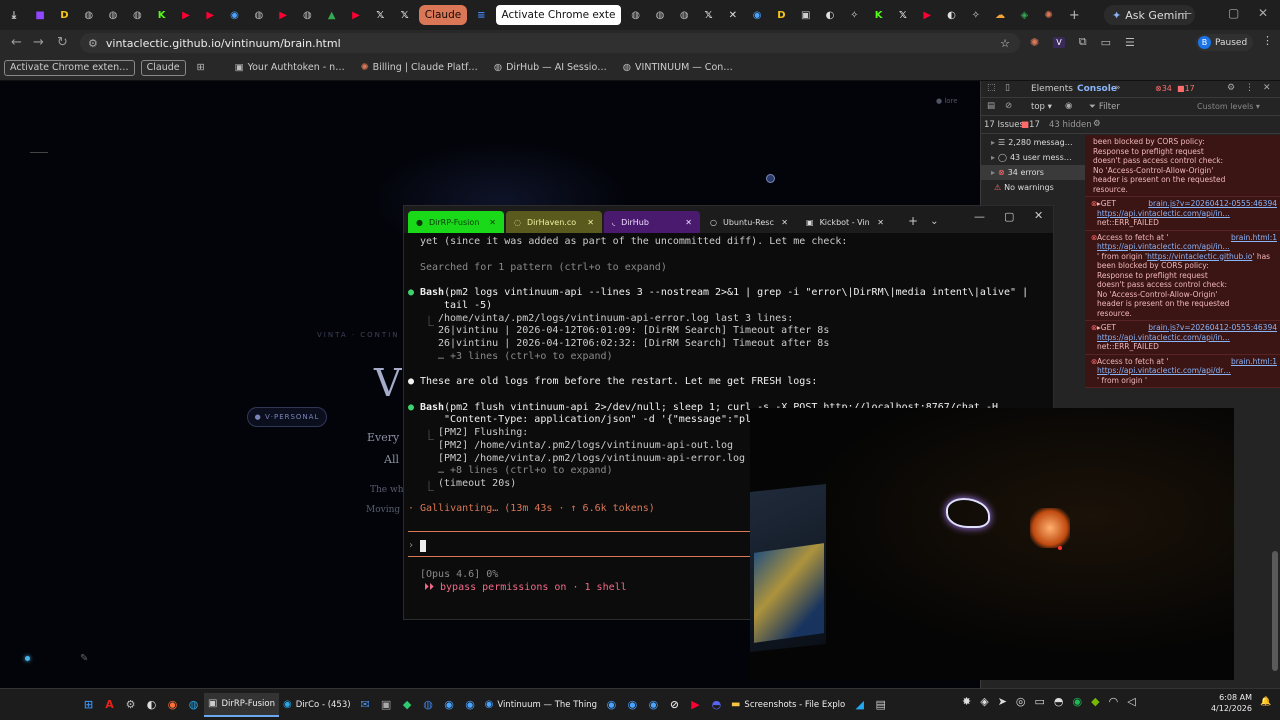  What do you see at coordinates (1263, 13) in the screenshot?
I see `close-window-icon: ✕` at bounding box center [1263, 13].